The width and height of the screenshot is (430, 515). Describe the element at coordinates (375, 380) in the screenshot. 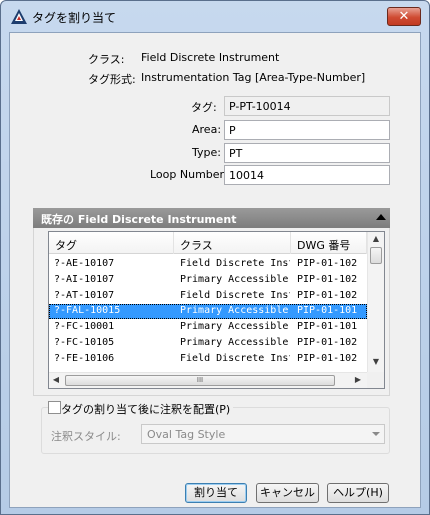

I see `scrollbar-corner` at that location.